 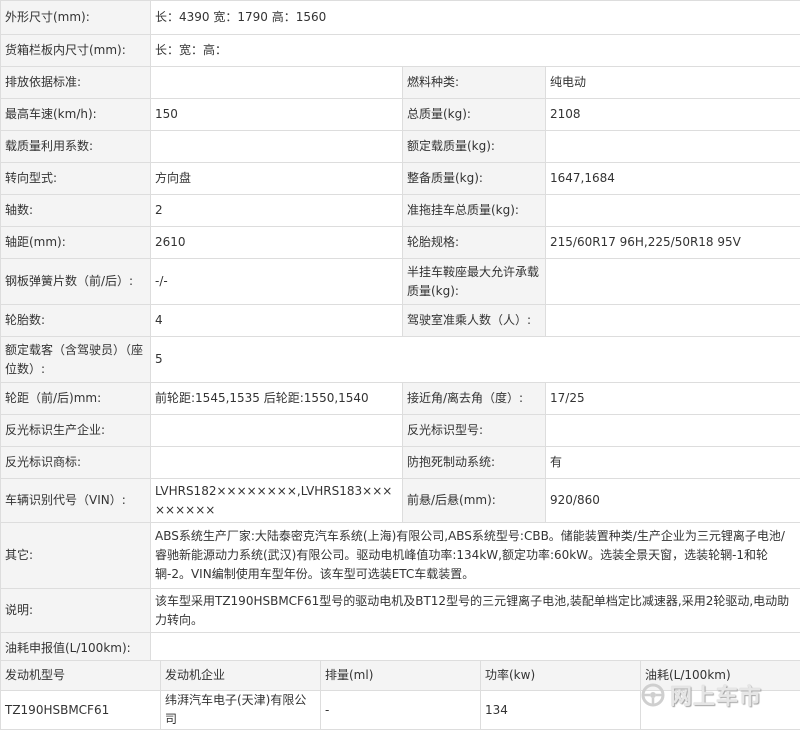 I want to click on reflect-model-label: 反光标识型号:, so click(x=474, y=431).